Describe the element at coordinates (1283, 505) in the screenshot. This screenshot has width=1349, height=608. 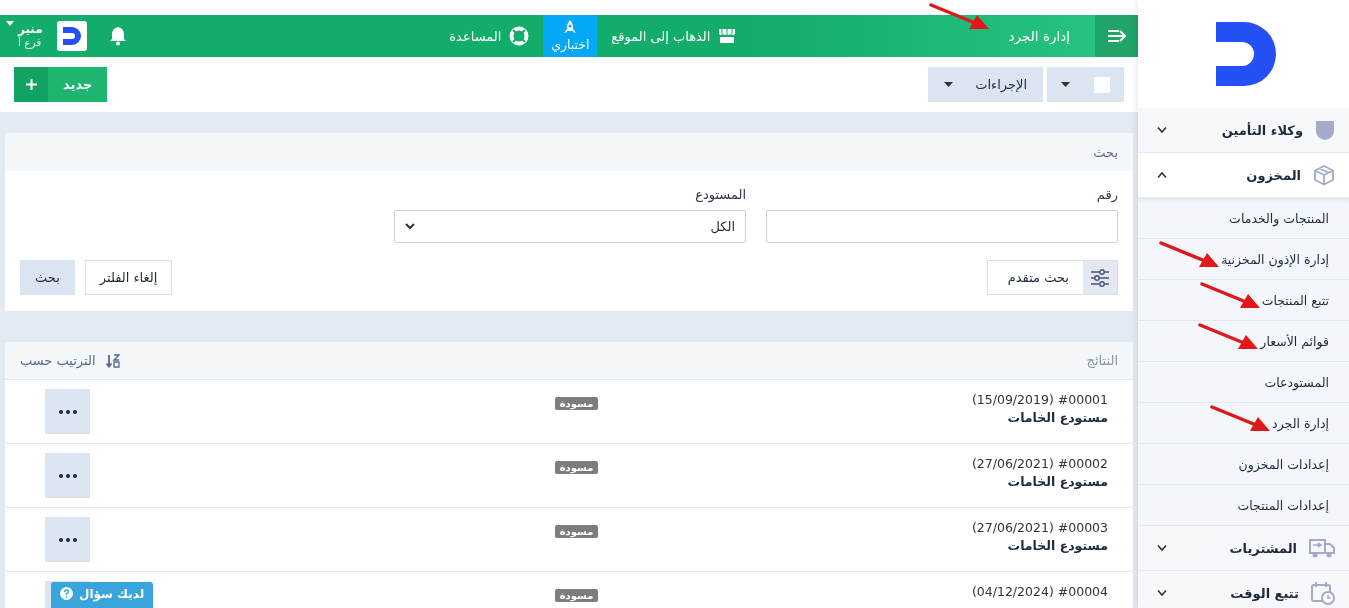
I see `sidebar-subitem: إعدادات المنتجات` at that location.